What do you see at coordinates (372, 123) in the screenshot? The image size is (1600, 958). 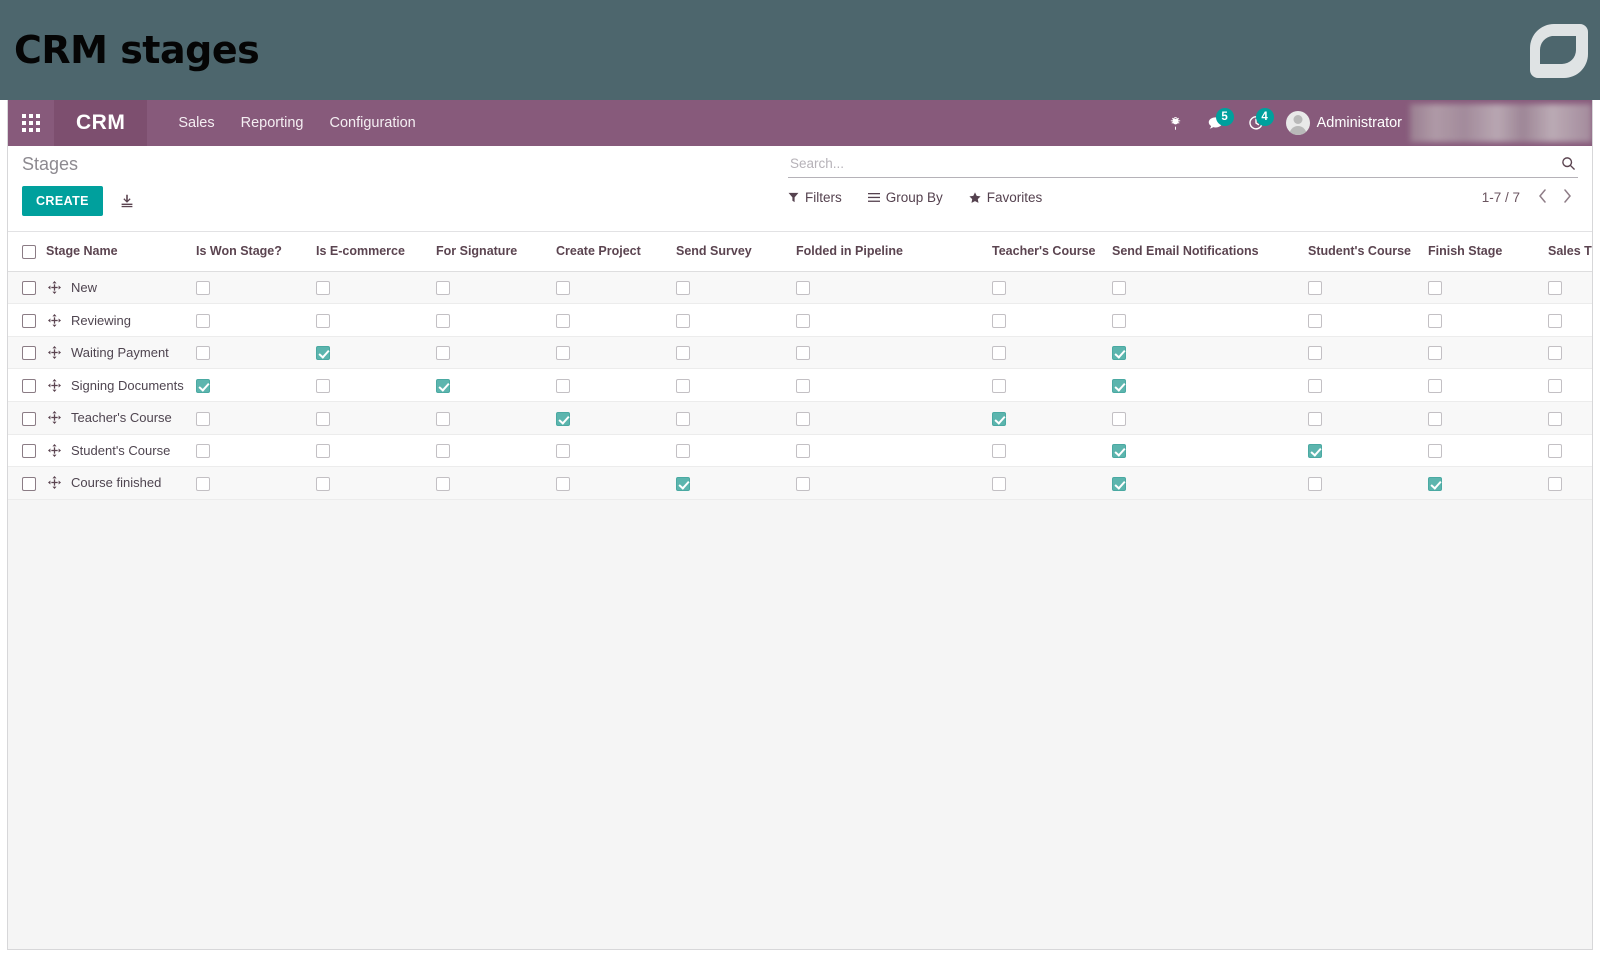 I see `menu-item-configuration: Configuration` at bounding box center [372, 123].